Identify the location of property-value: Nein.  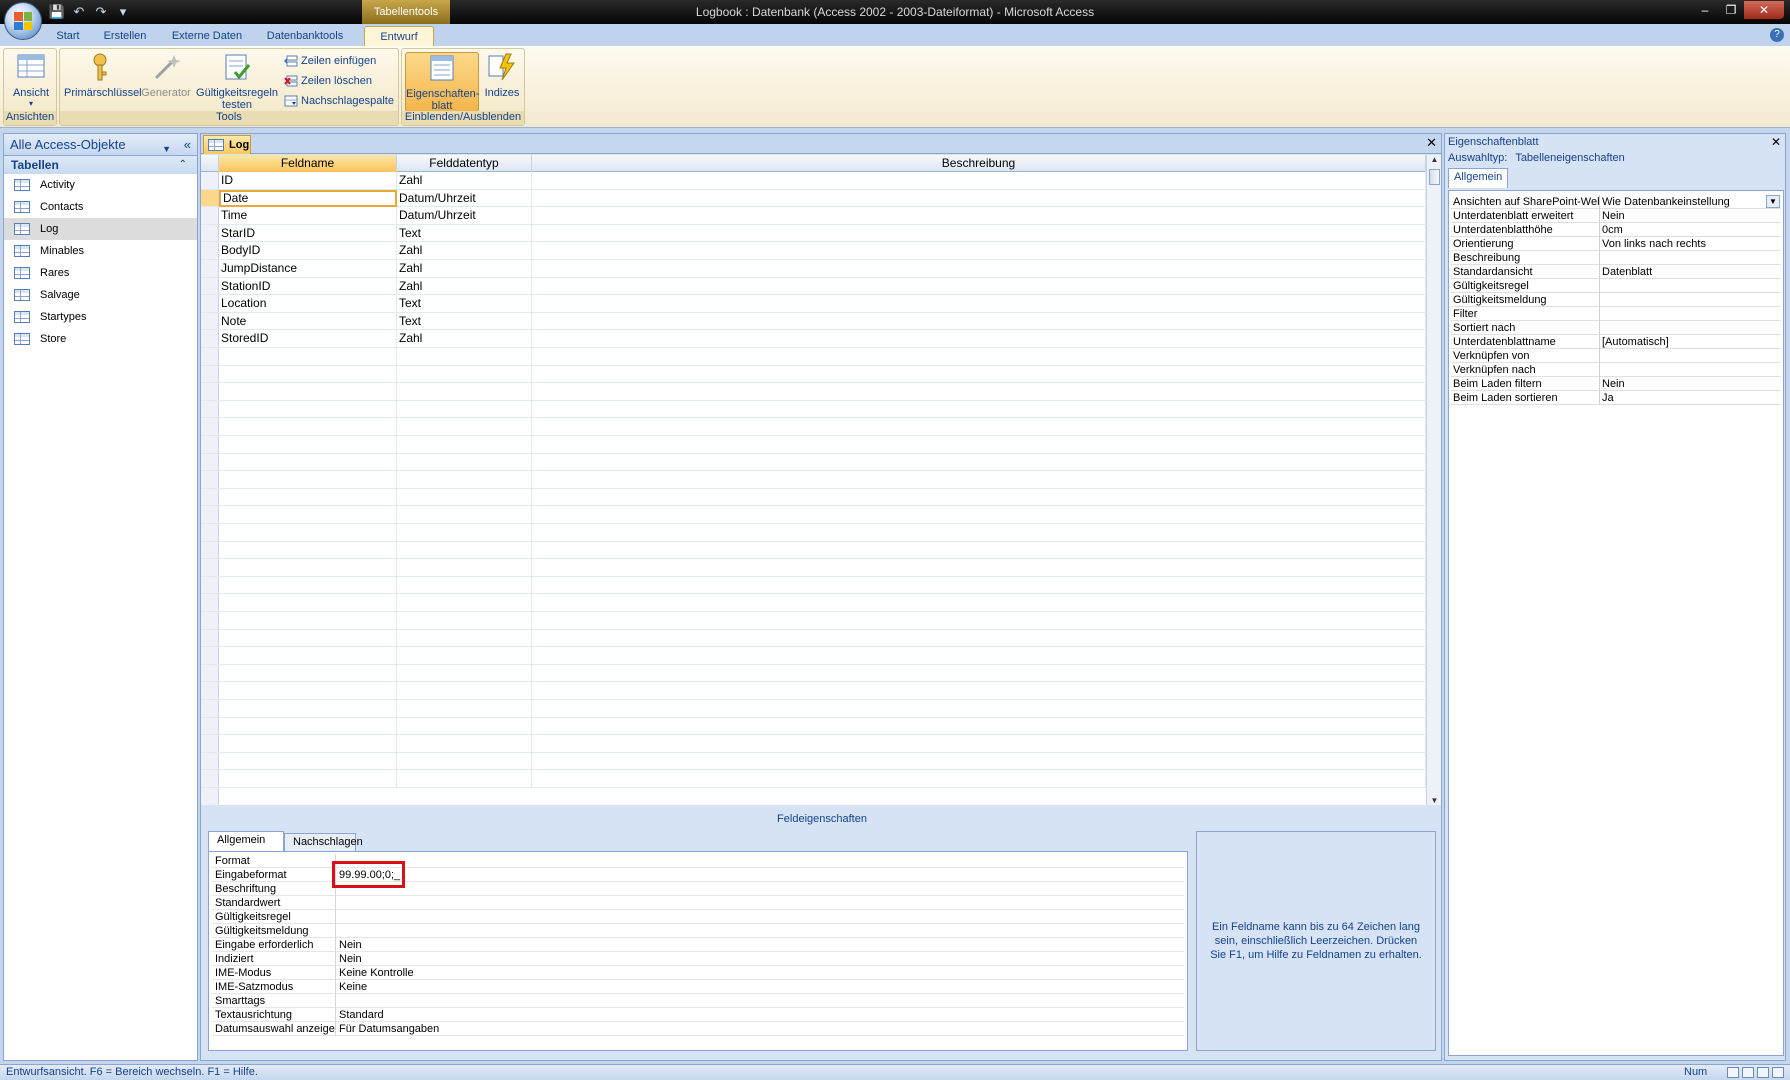
(1690, 215).